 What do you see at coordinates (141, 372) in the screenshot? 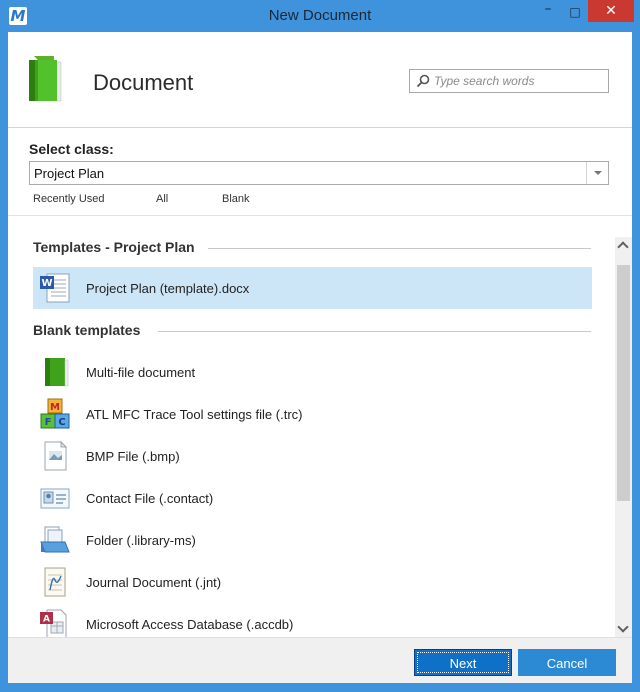
I see `list-item-label: Multi-file document` at bounding box center [141, 372].